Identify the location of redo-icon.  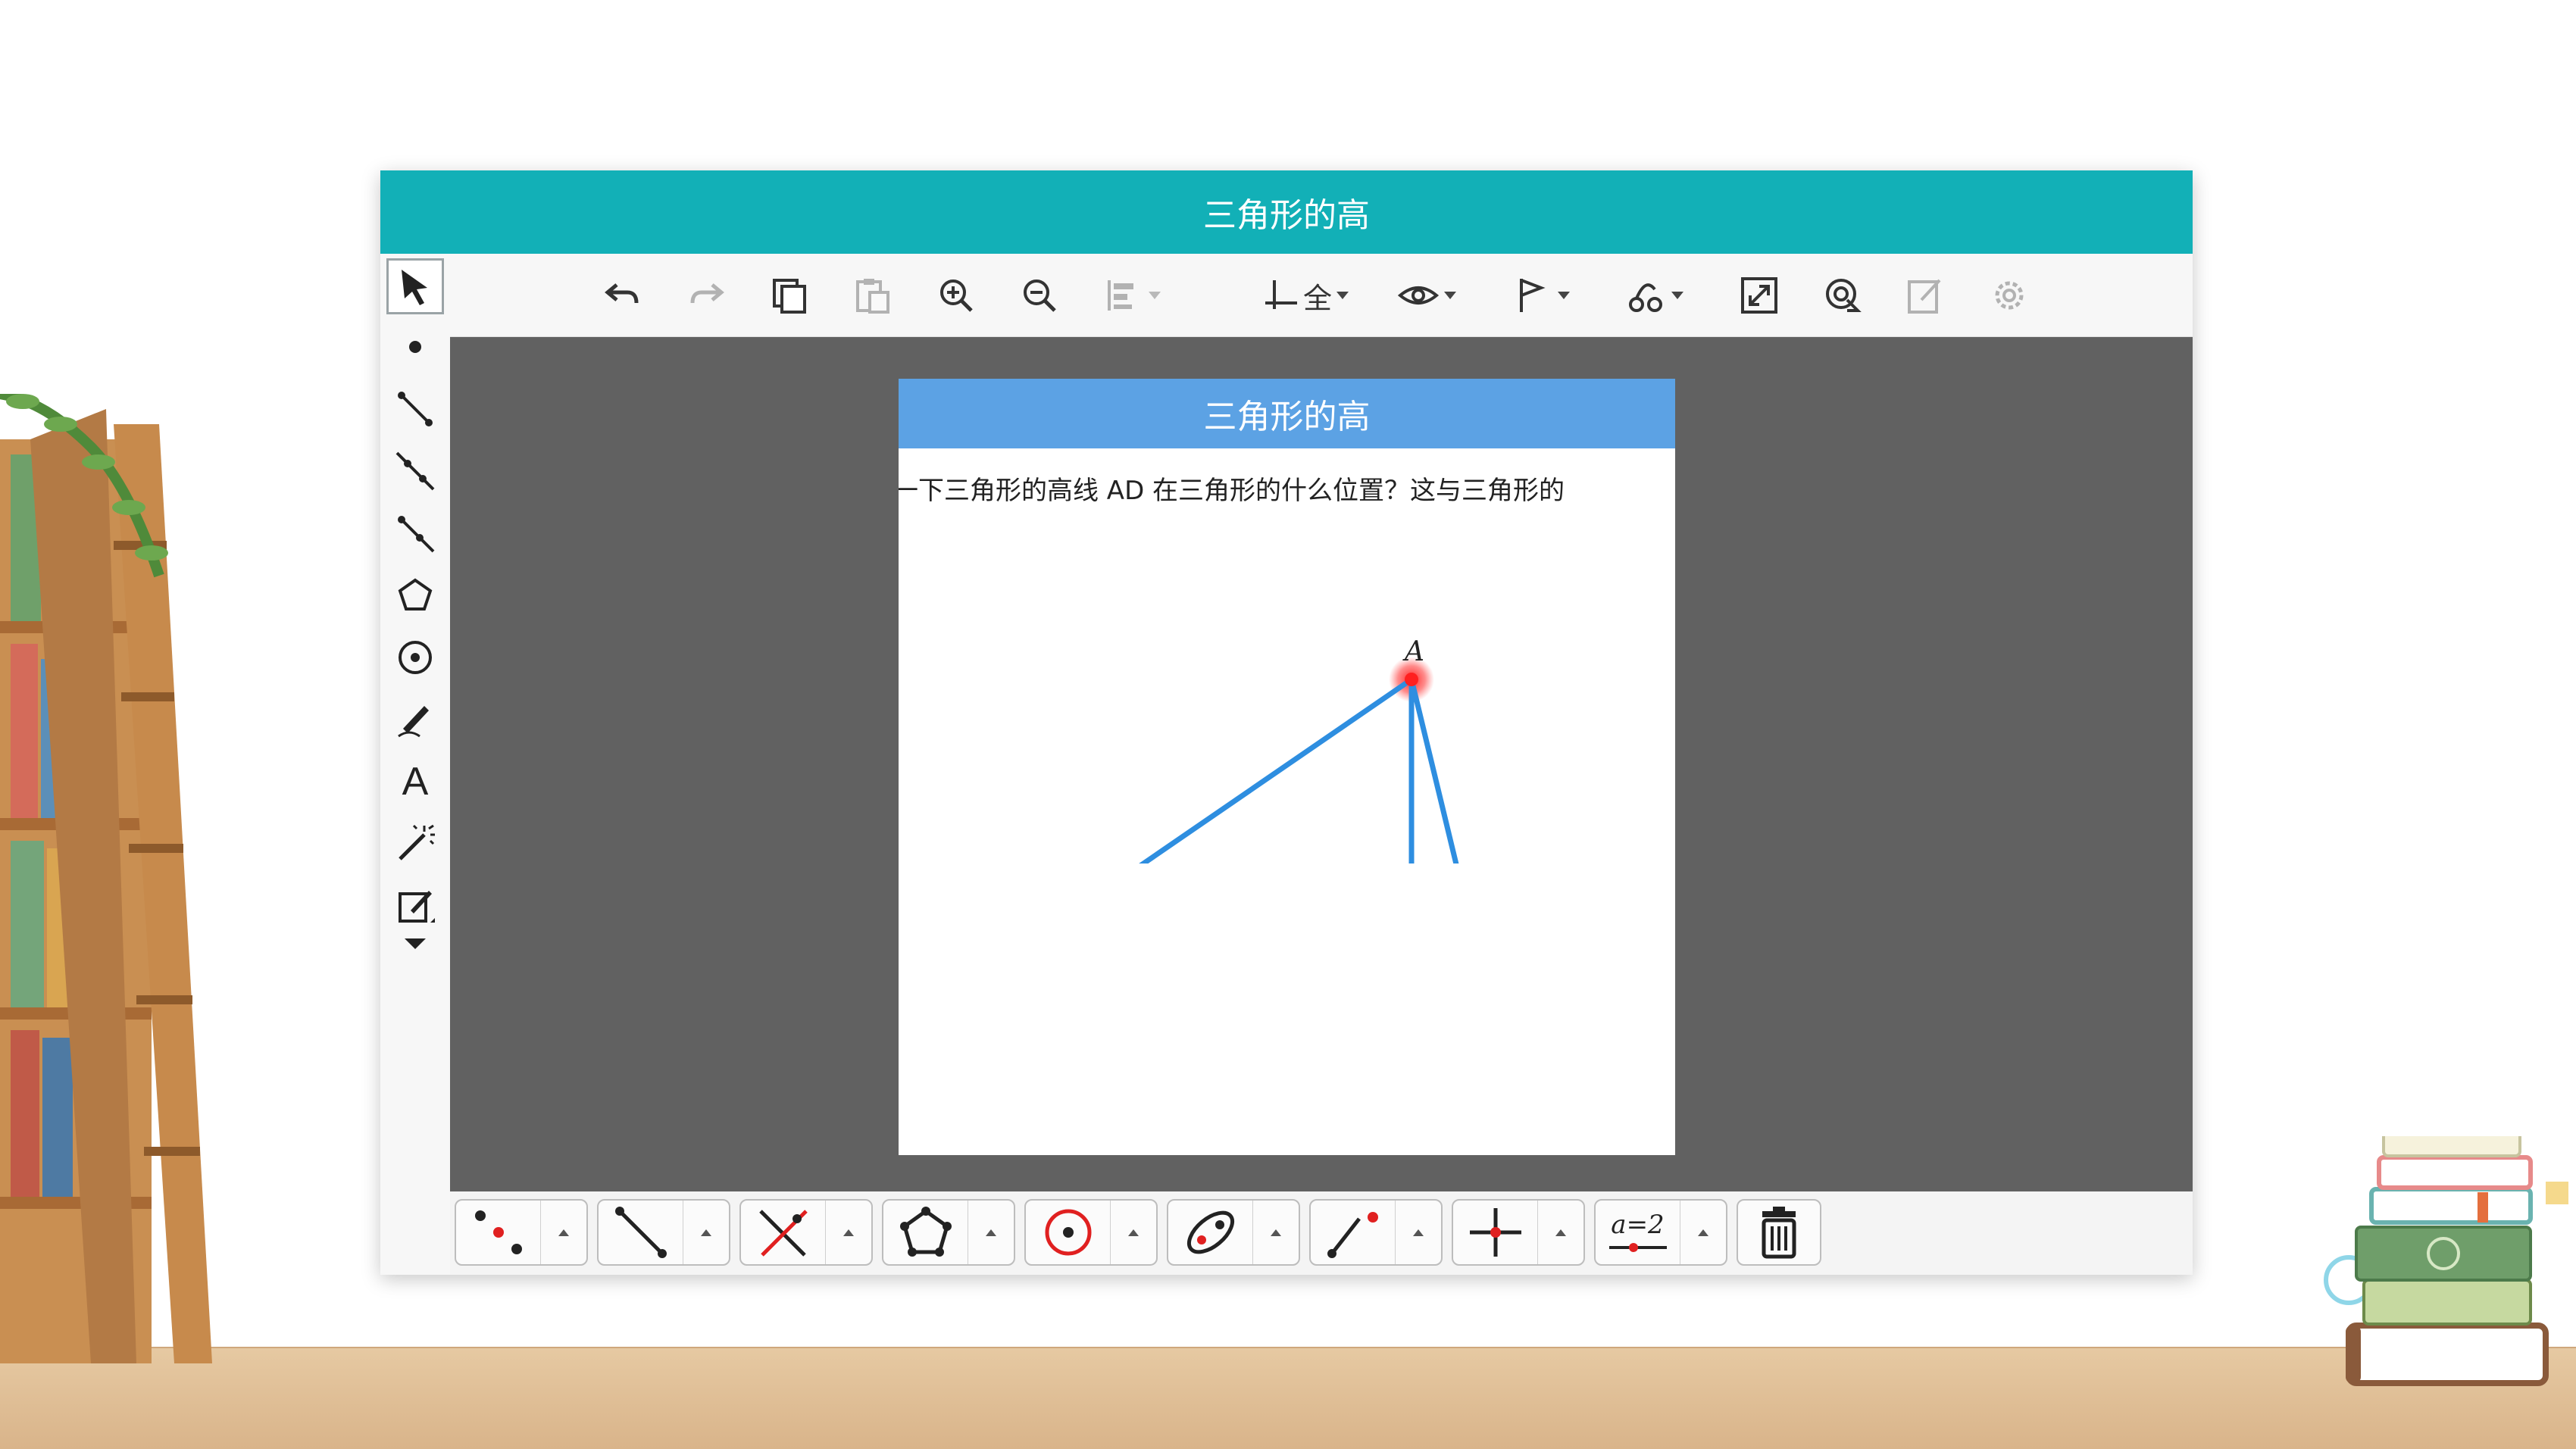
(707, 293).